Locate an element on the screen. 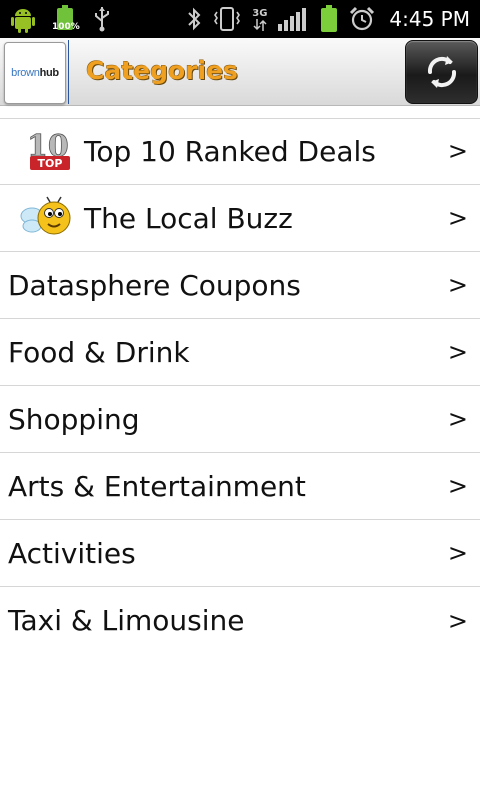 The image size is (480, 800). refresh-button is located at coordinates (441, 72).